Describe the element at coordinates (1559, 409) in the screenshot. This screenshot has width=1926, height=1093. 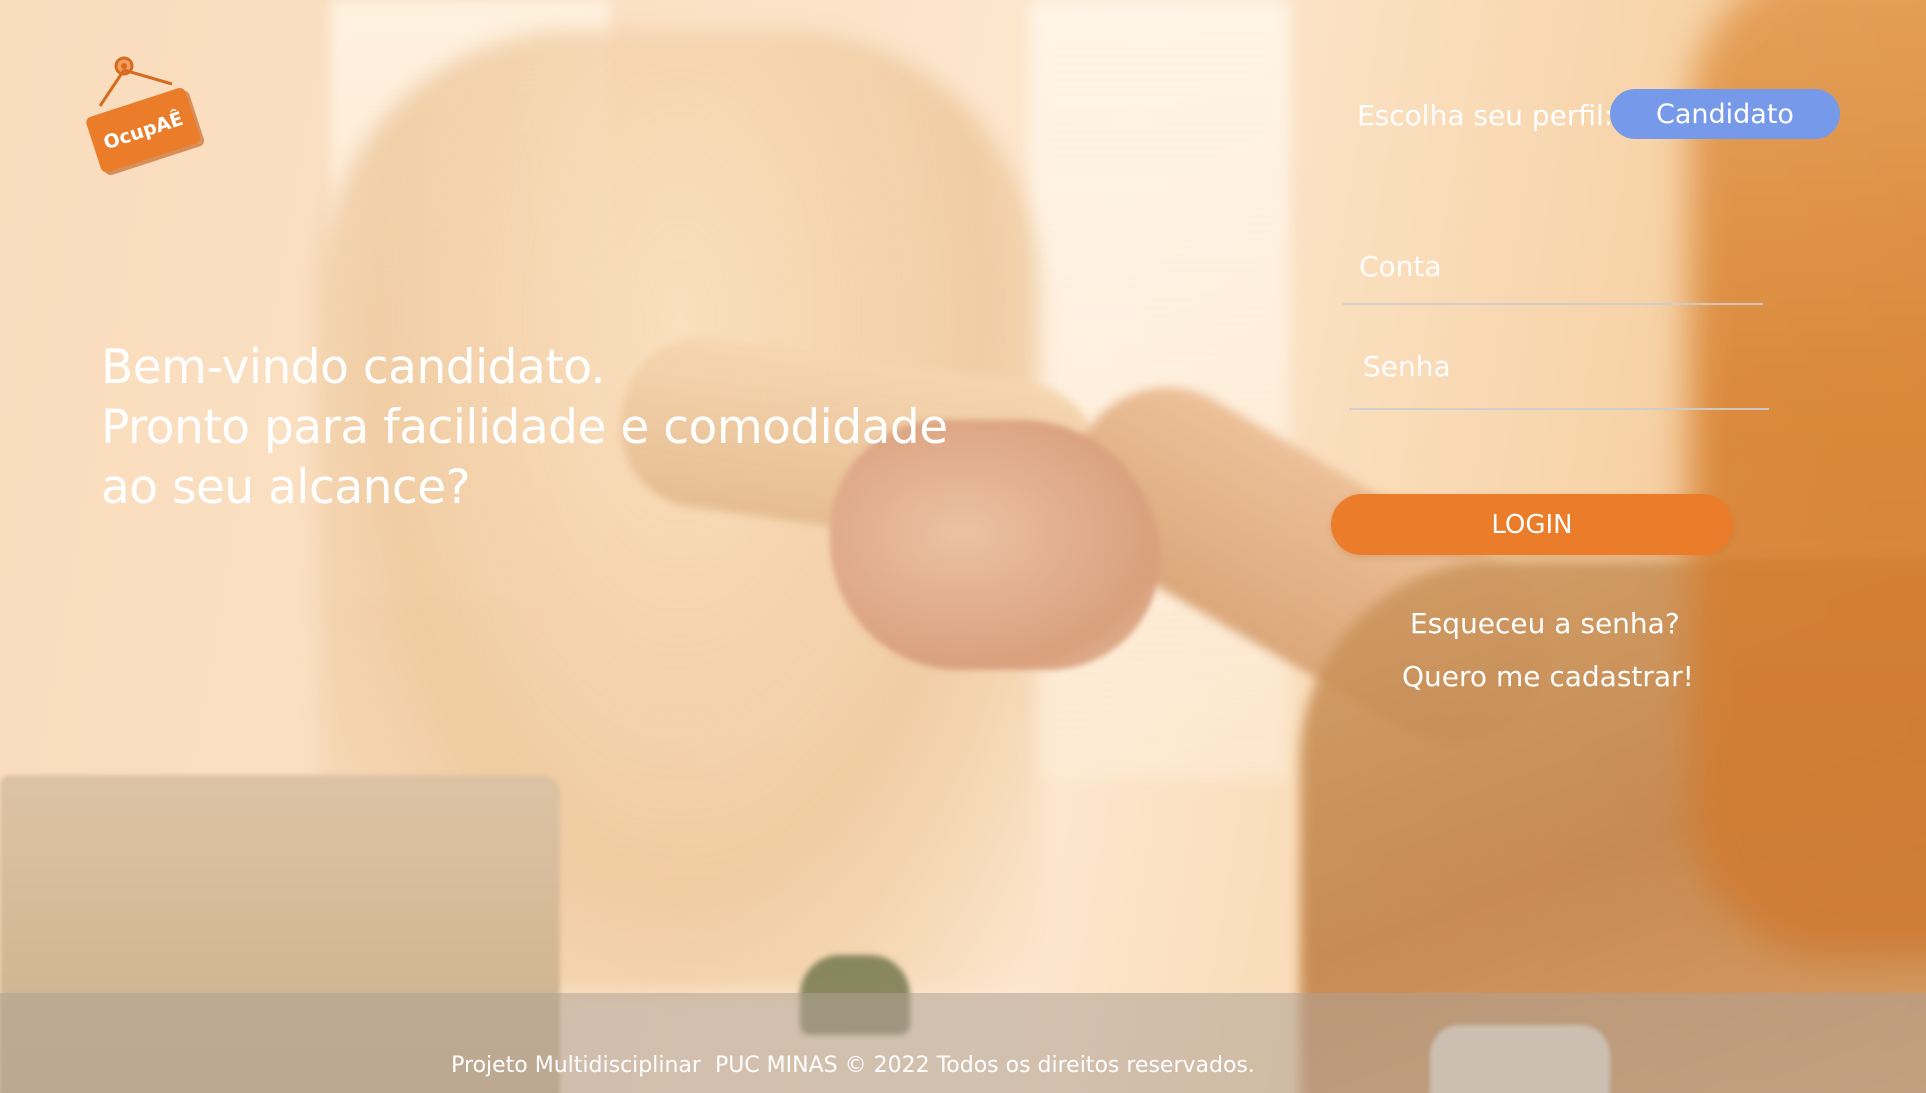
I see `password-input-underline` at that location.